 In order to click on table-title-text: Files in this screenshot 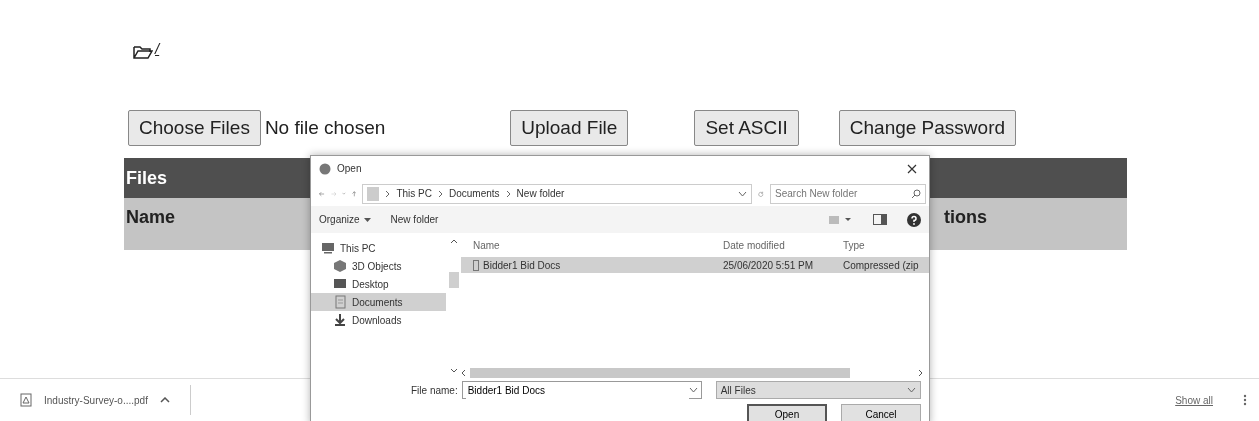, I will do `click(147, 178)`.